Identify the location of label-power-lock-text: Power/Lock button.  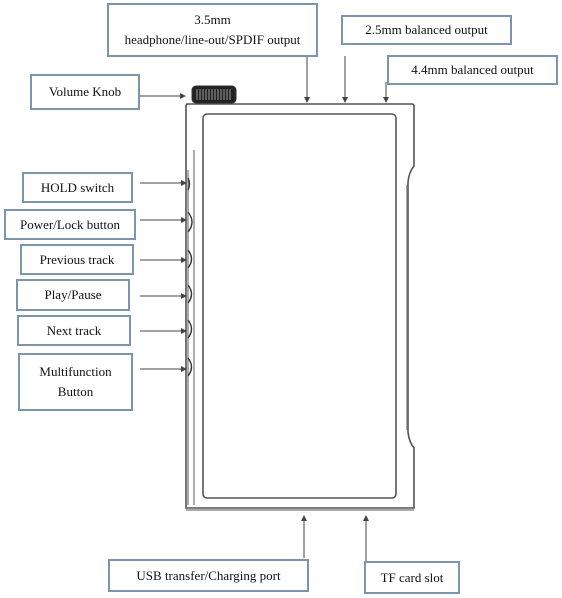
(69, 224).